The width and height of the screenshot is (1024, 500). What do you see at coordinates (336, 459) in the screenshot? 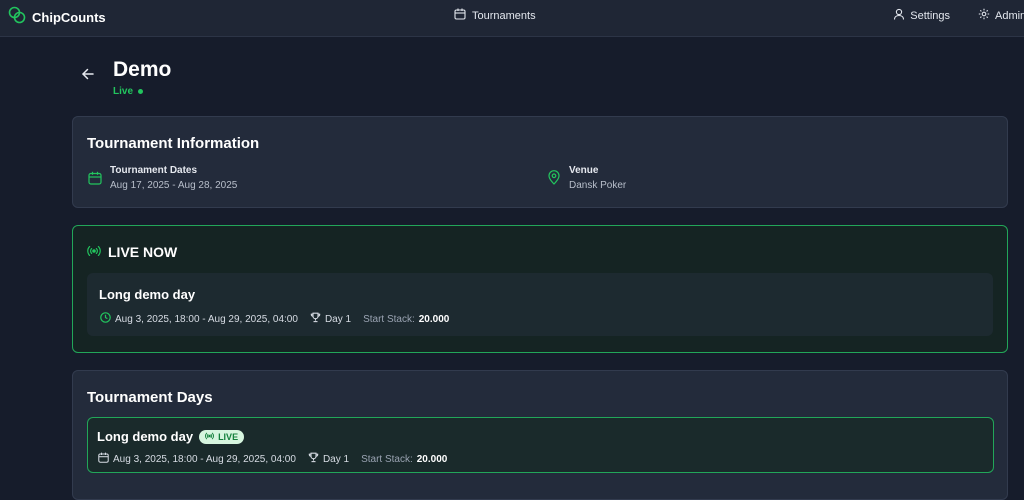
I see `day-item-number-text: Day 1` at bounding box center [336, 459].